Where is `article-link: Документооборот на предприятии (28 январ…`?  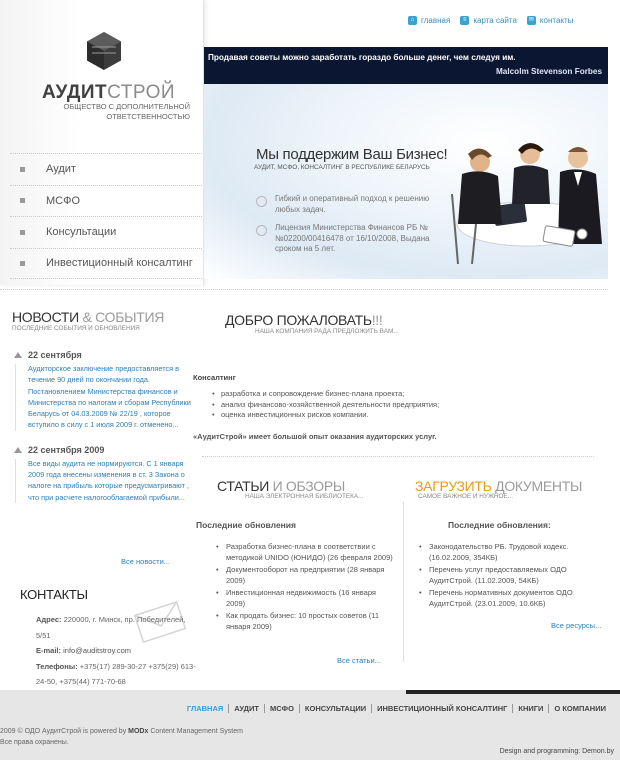 article-link: Документооборот на предприятии (28 январ… is located at coordinates (306, 575).